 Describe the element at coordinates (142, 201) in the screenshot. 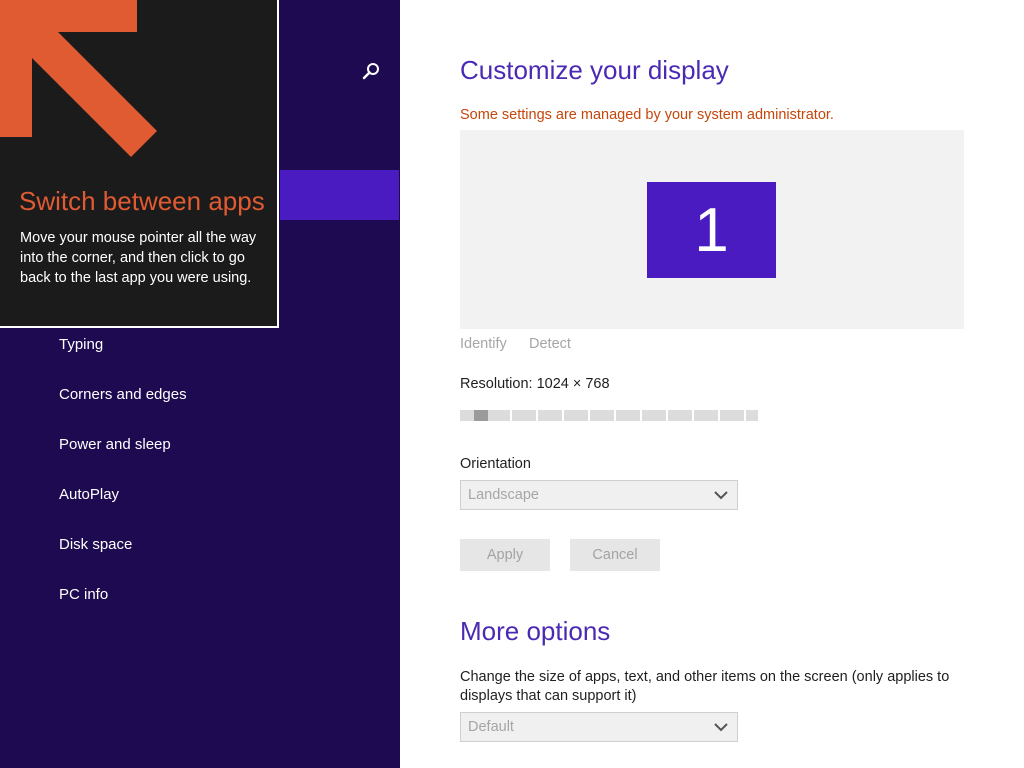

I see `tip-title: Switch between apps` at that location.